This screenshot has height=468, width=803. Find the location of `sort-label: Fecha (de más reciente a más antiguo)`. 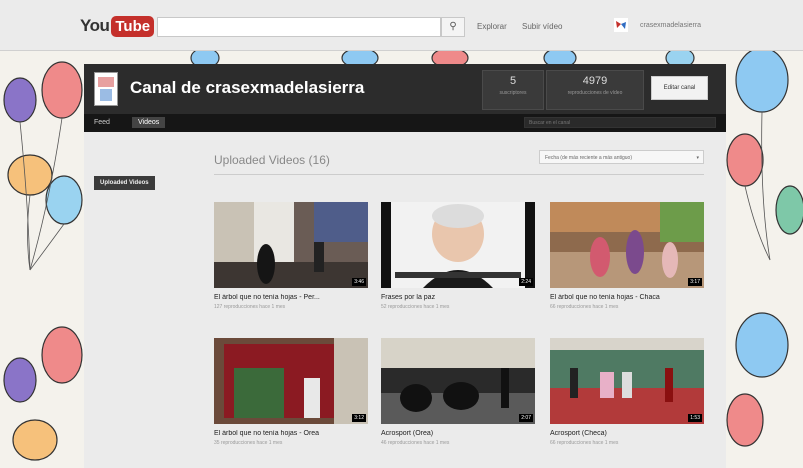

sort-label: Fecha (de más reciente a más antiguo) is located at coordinates (588, 158).